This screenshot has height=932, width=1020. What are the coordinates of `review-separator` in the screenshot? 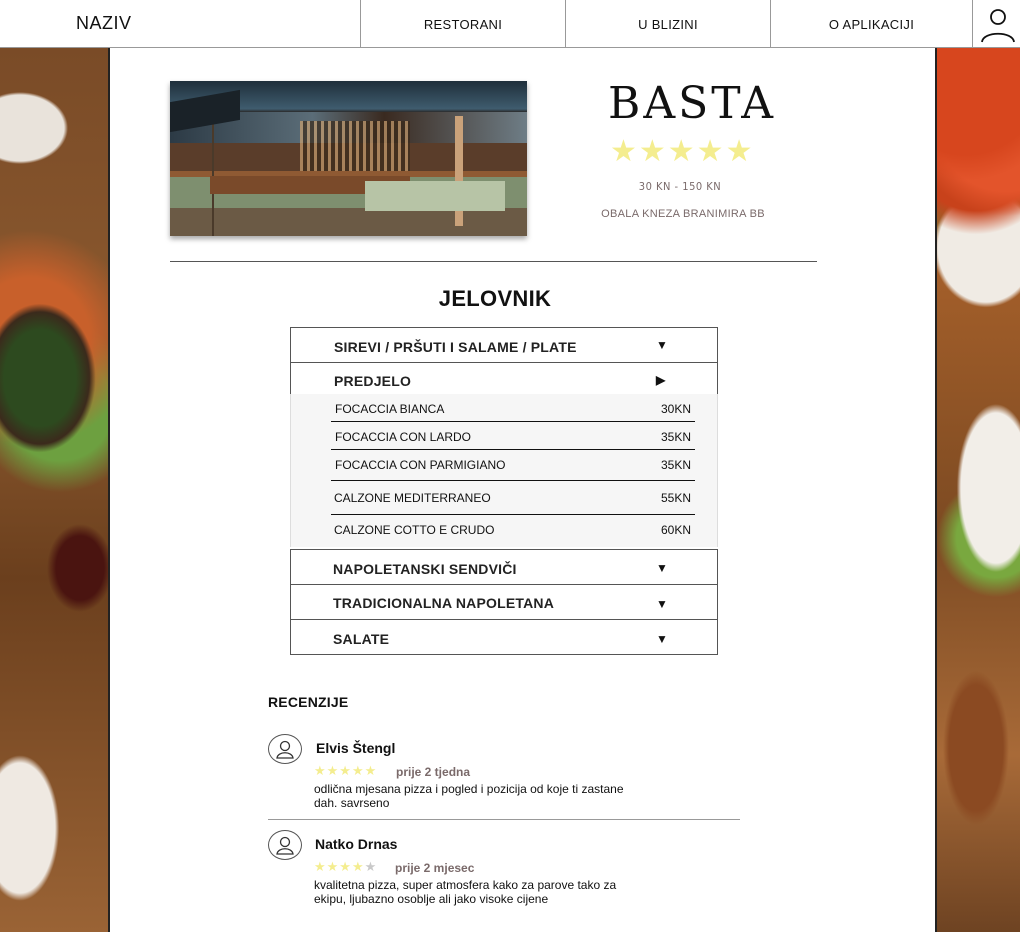 It's located at (504, 819).